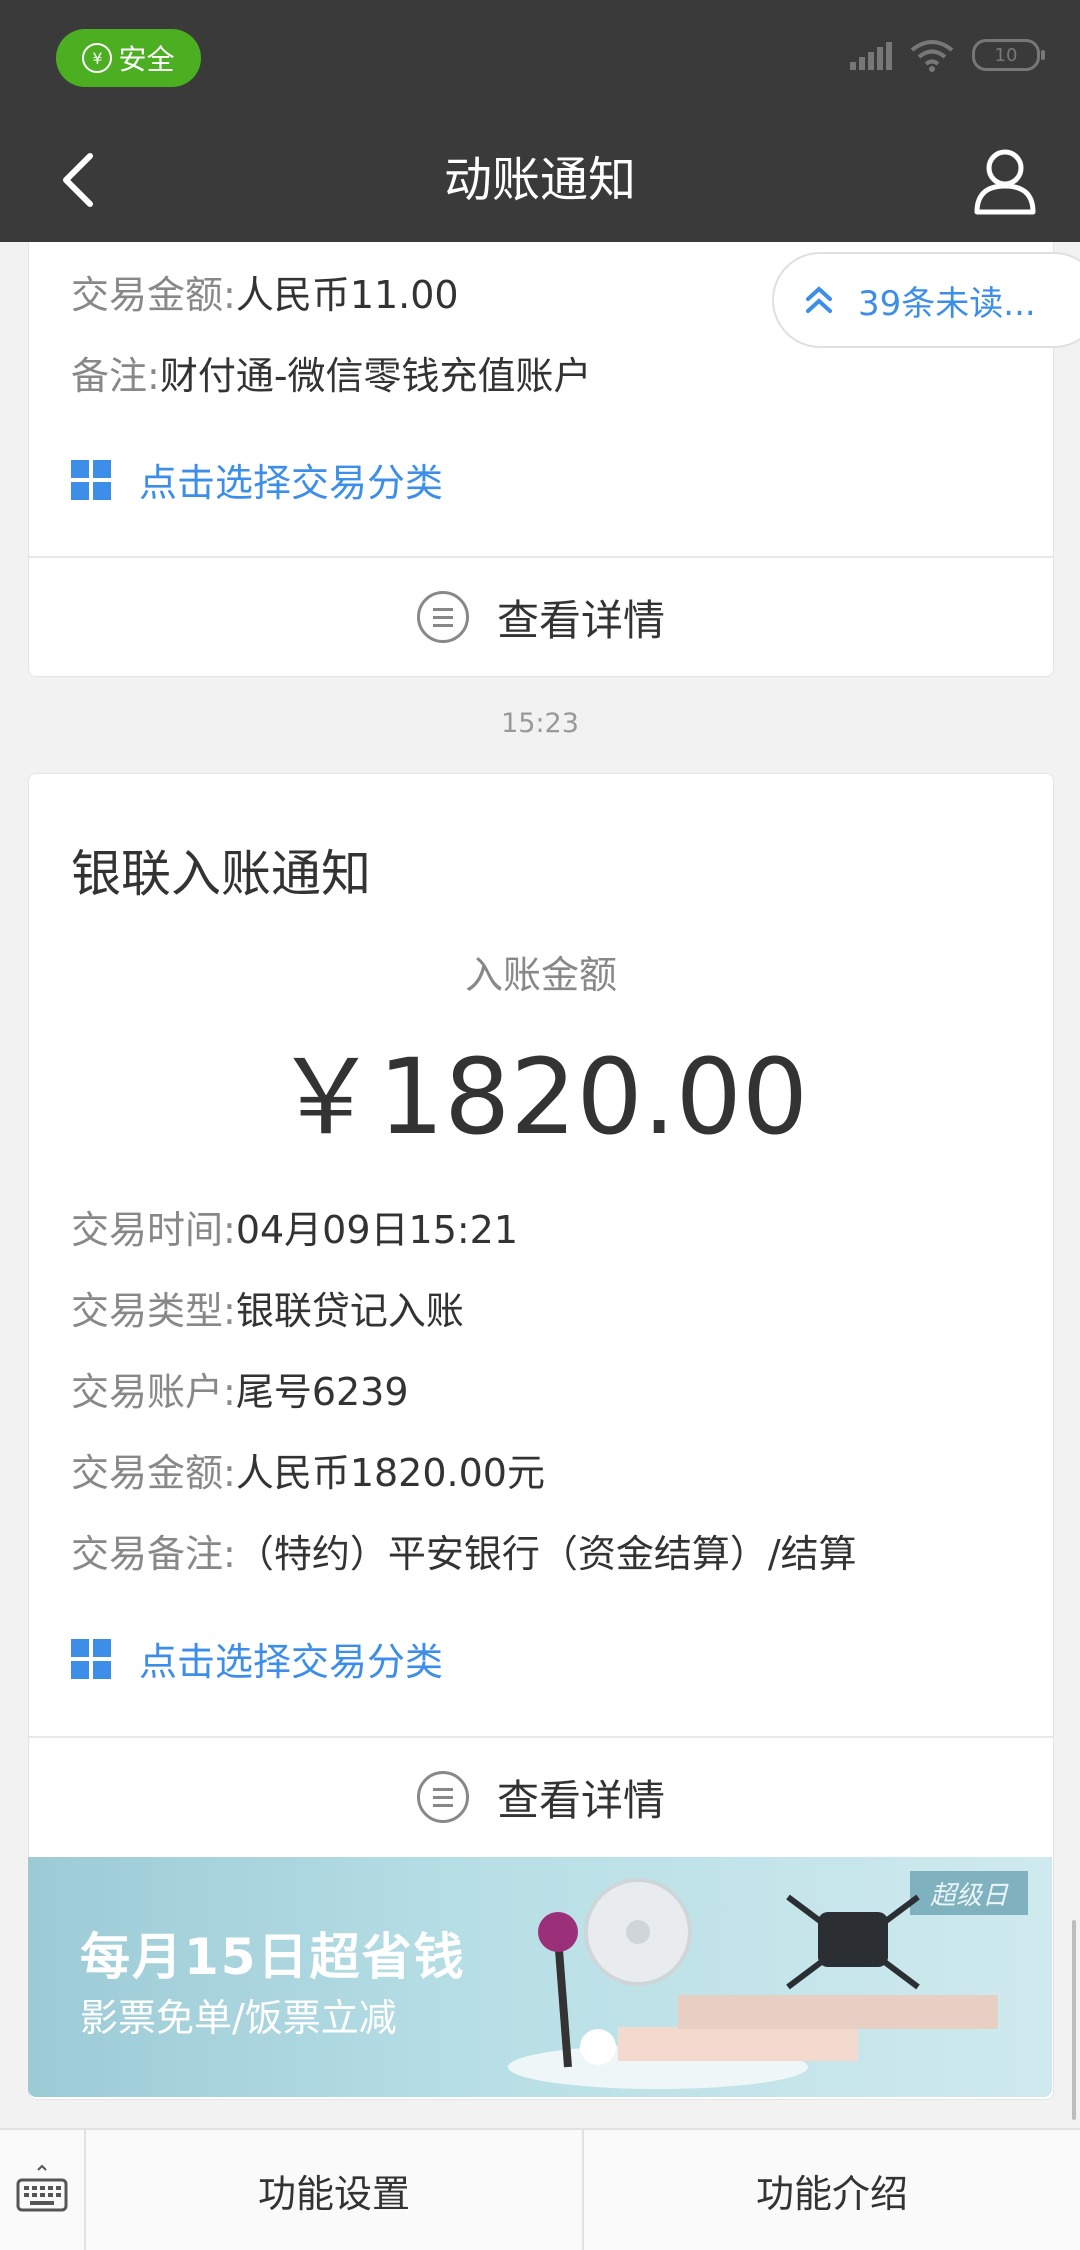  I want to click on row-value: 人民币1820.00元, so click(390, 1473).